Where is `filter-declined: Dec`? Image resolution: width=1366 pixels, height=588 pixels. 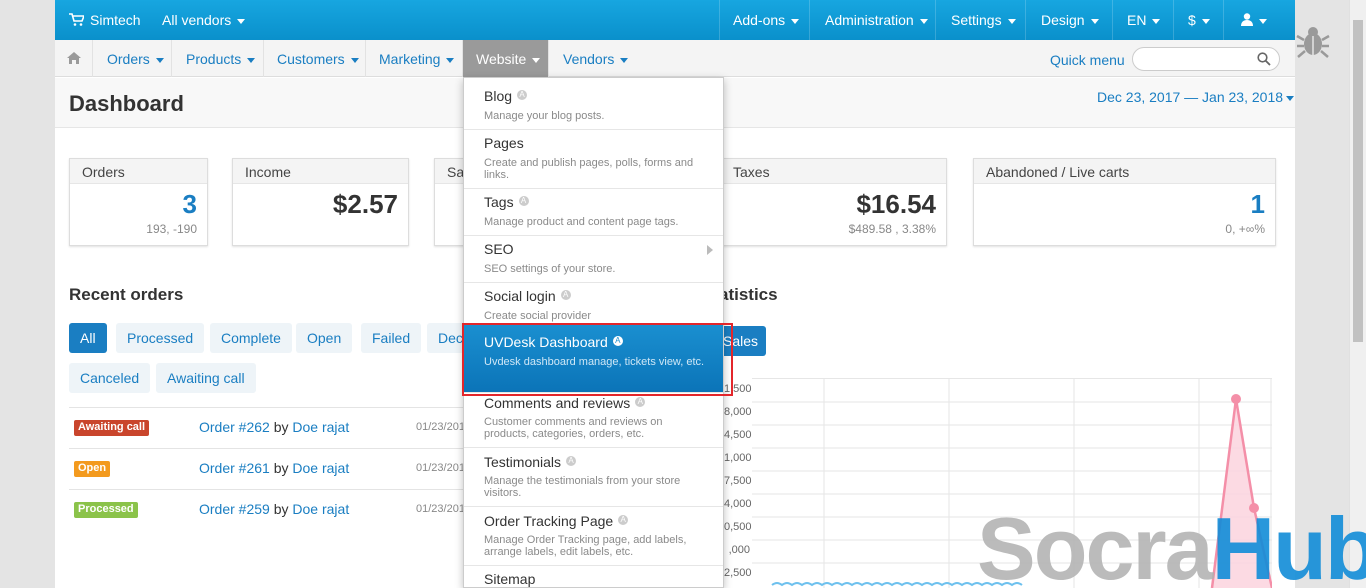 filter-declined: Dec is located at coordinates (447, 338).